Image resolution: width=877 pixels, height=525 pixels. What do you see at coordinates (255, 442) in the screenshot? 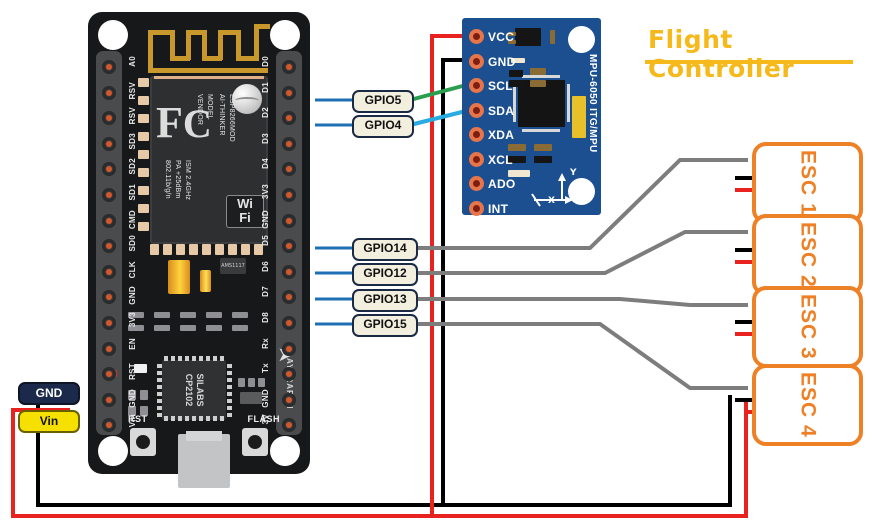
I see `flash-button` at bounding box center [255, 442].